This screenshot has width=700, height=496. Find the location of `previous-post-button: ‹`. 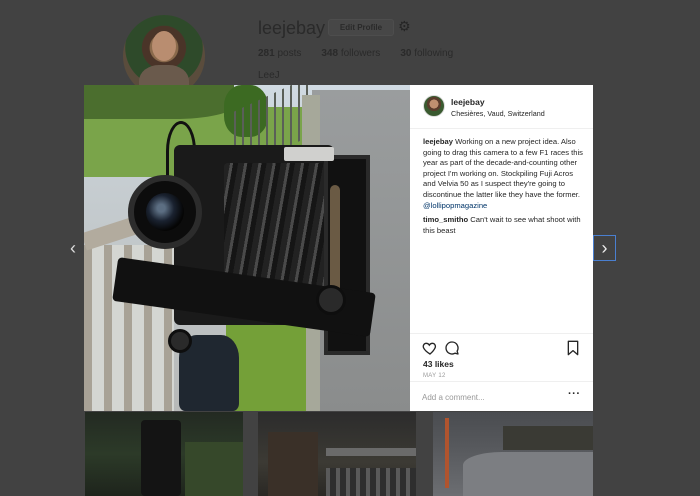

previous-post-button: ‹ is located at coordinates (73, 248).